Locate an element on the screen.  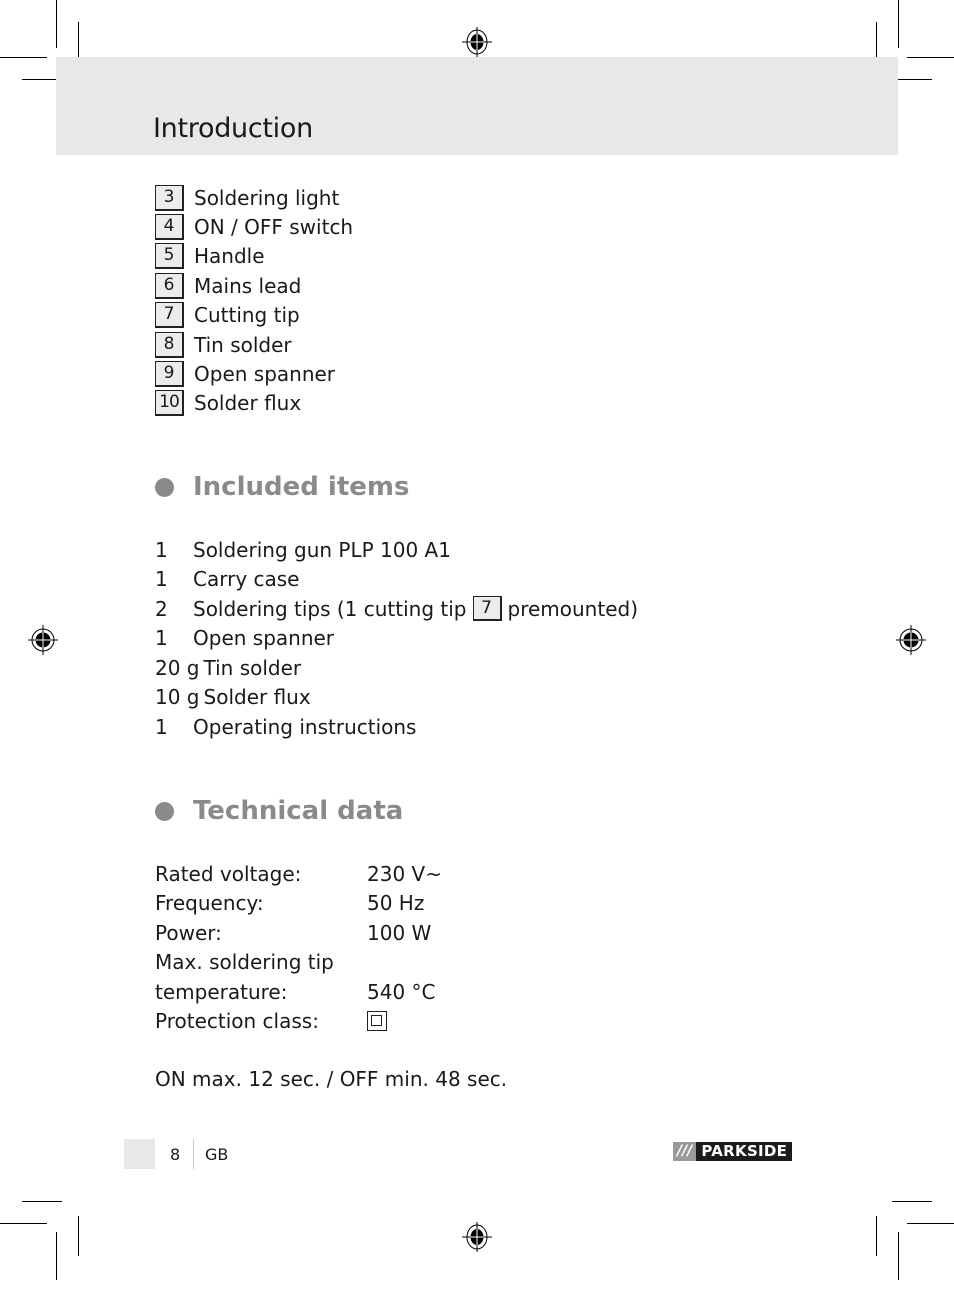
part-number-box: 10 is located at coordinates (169, 403).